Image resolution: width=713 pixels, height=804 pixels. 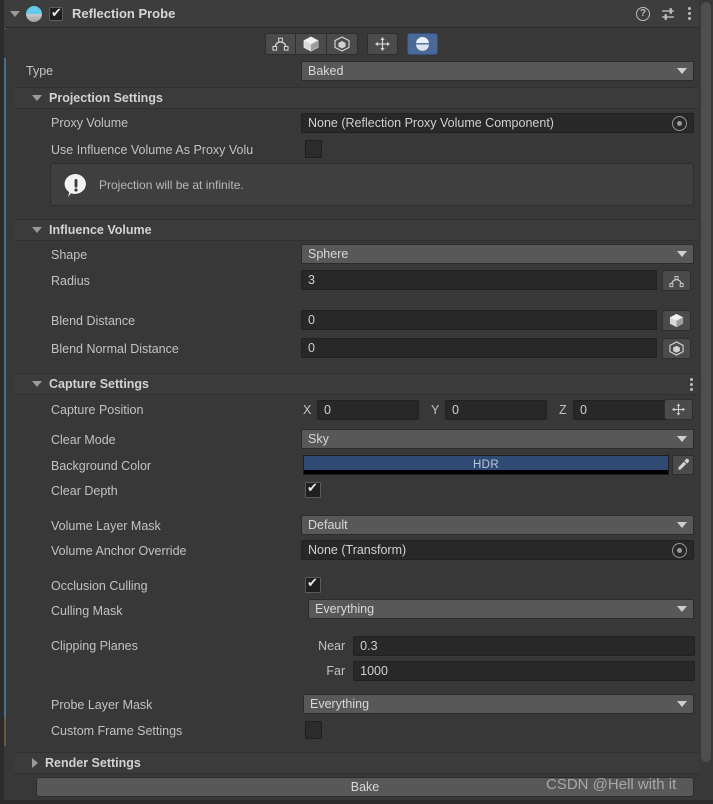 What do you see at coordinates (56, 13) in the screenshot?
I see `component-enabled-checkbox` at bounding box center [56, 13].